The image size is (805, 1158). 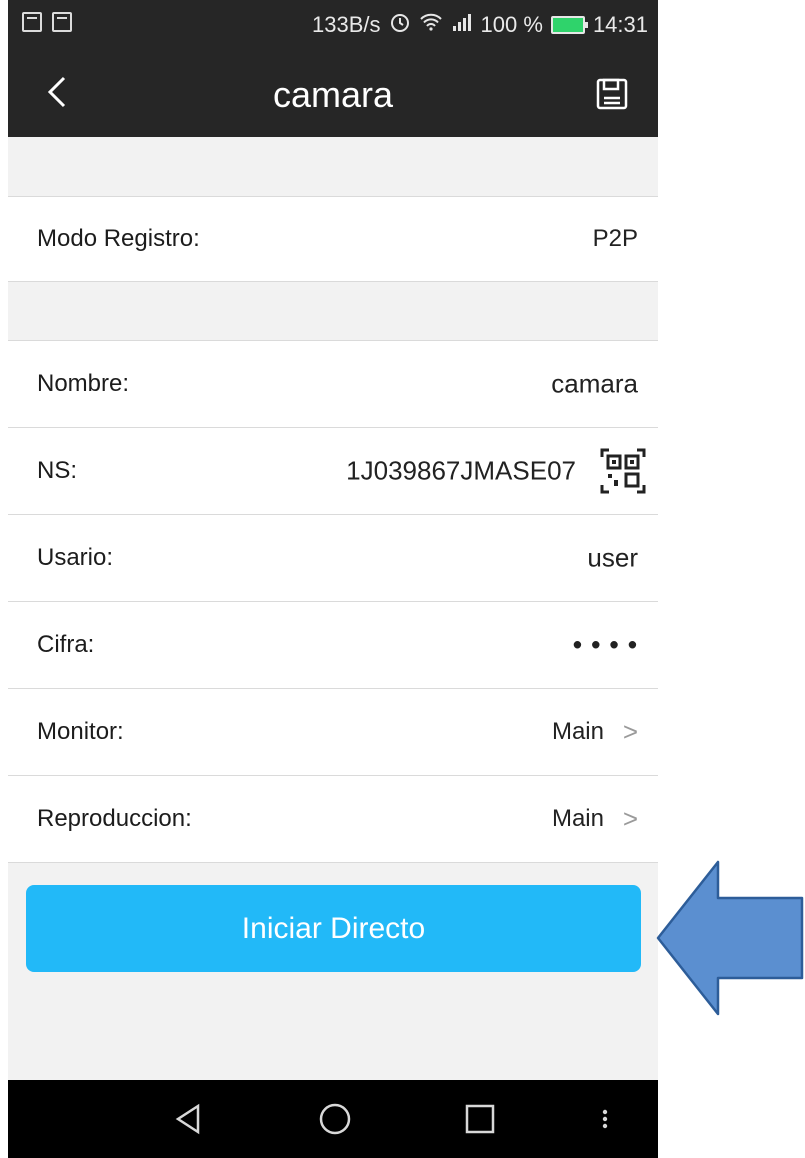 I want to click on row-modo-registro: Modo Registro: P2P, so click(x=333, y=239).